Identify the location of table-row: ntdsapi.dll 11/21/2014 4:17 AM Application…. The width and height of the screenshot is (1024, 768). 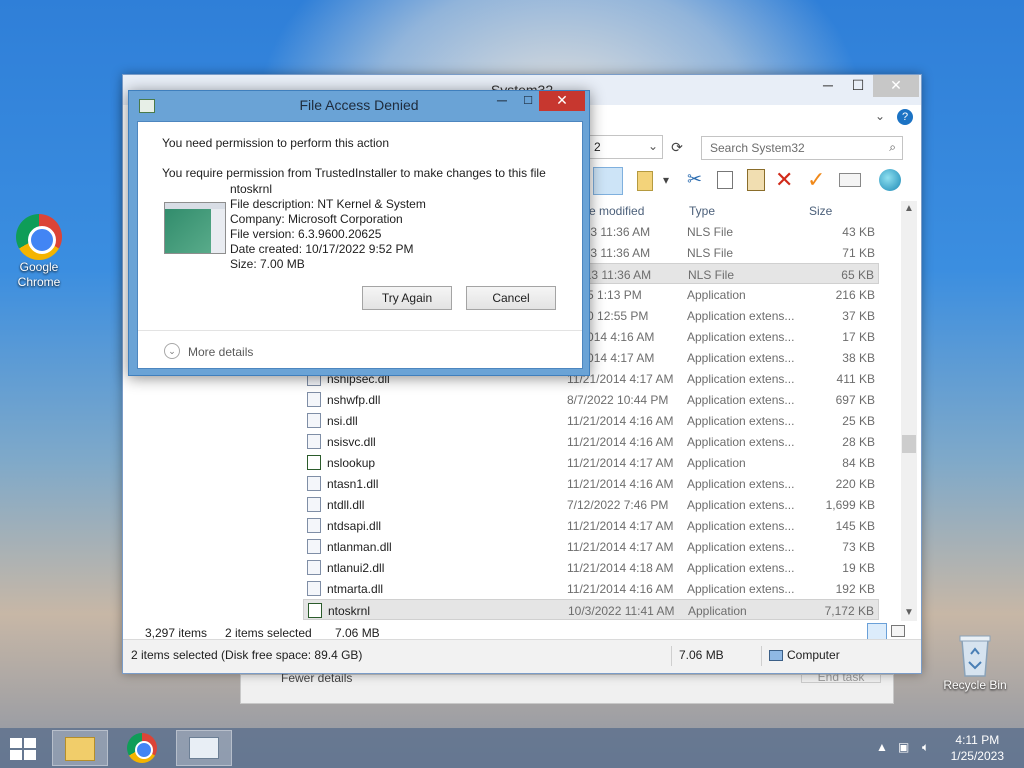
(591, 525).